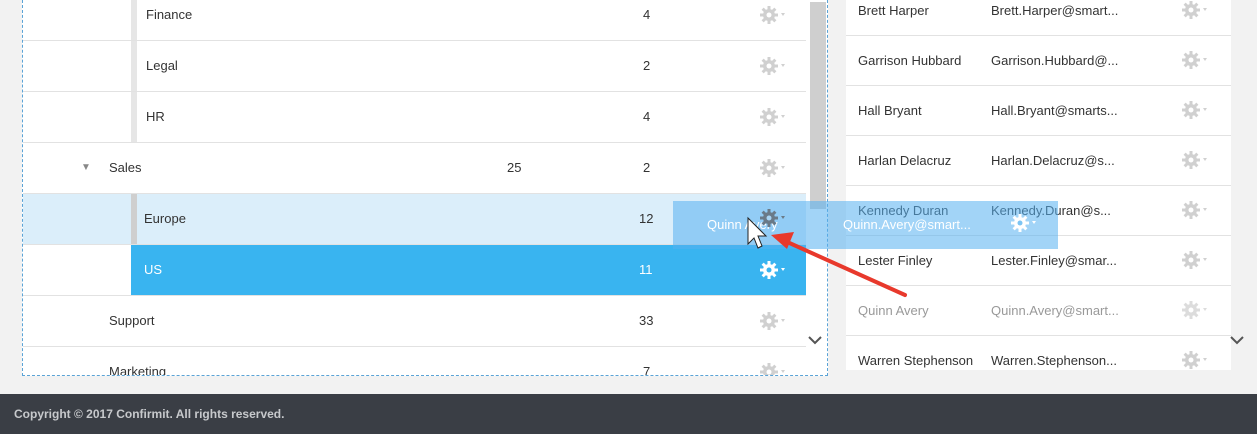 This screenshot has width=1257, height=434. Describe the element at coordinates (468, 270) in the screenshot. I see `selection-highlight` at that location.